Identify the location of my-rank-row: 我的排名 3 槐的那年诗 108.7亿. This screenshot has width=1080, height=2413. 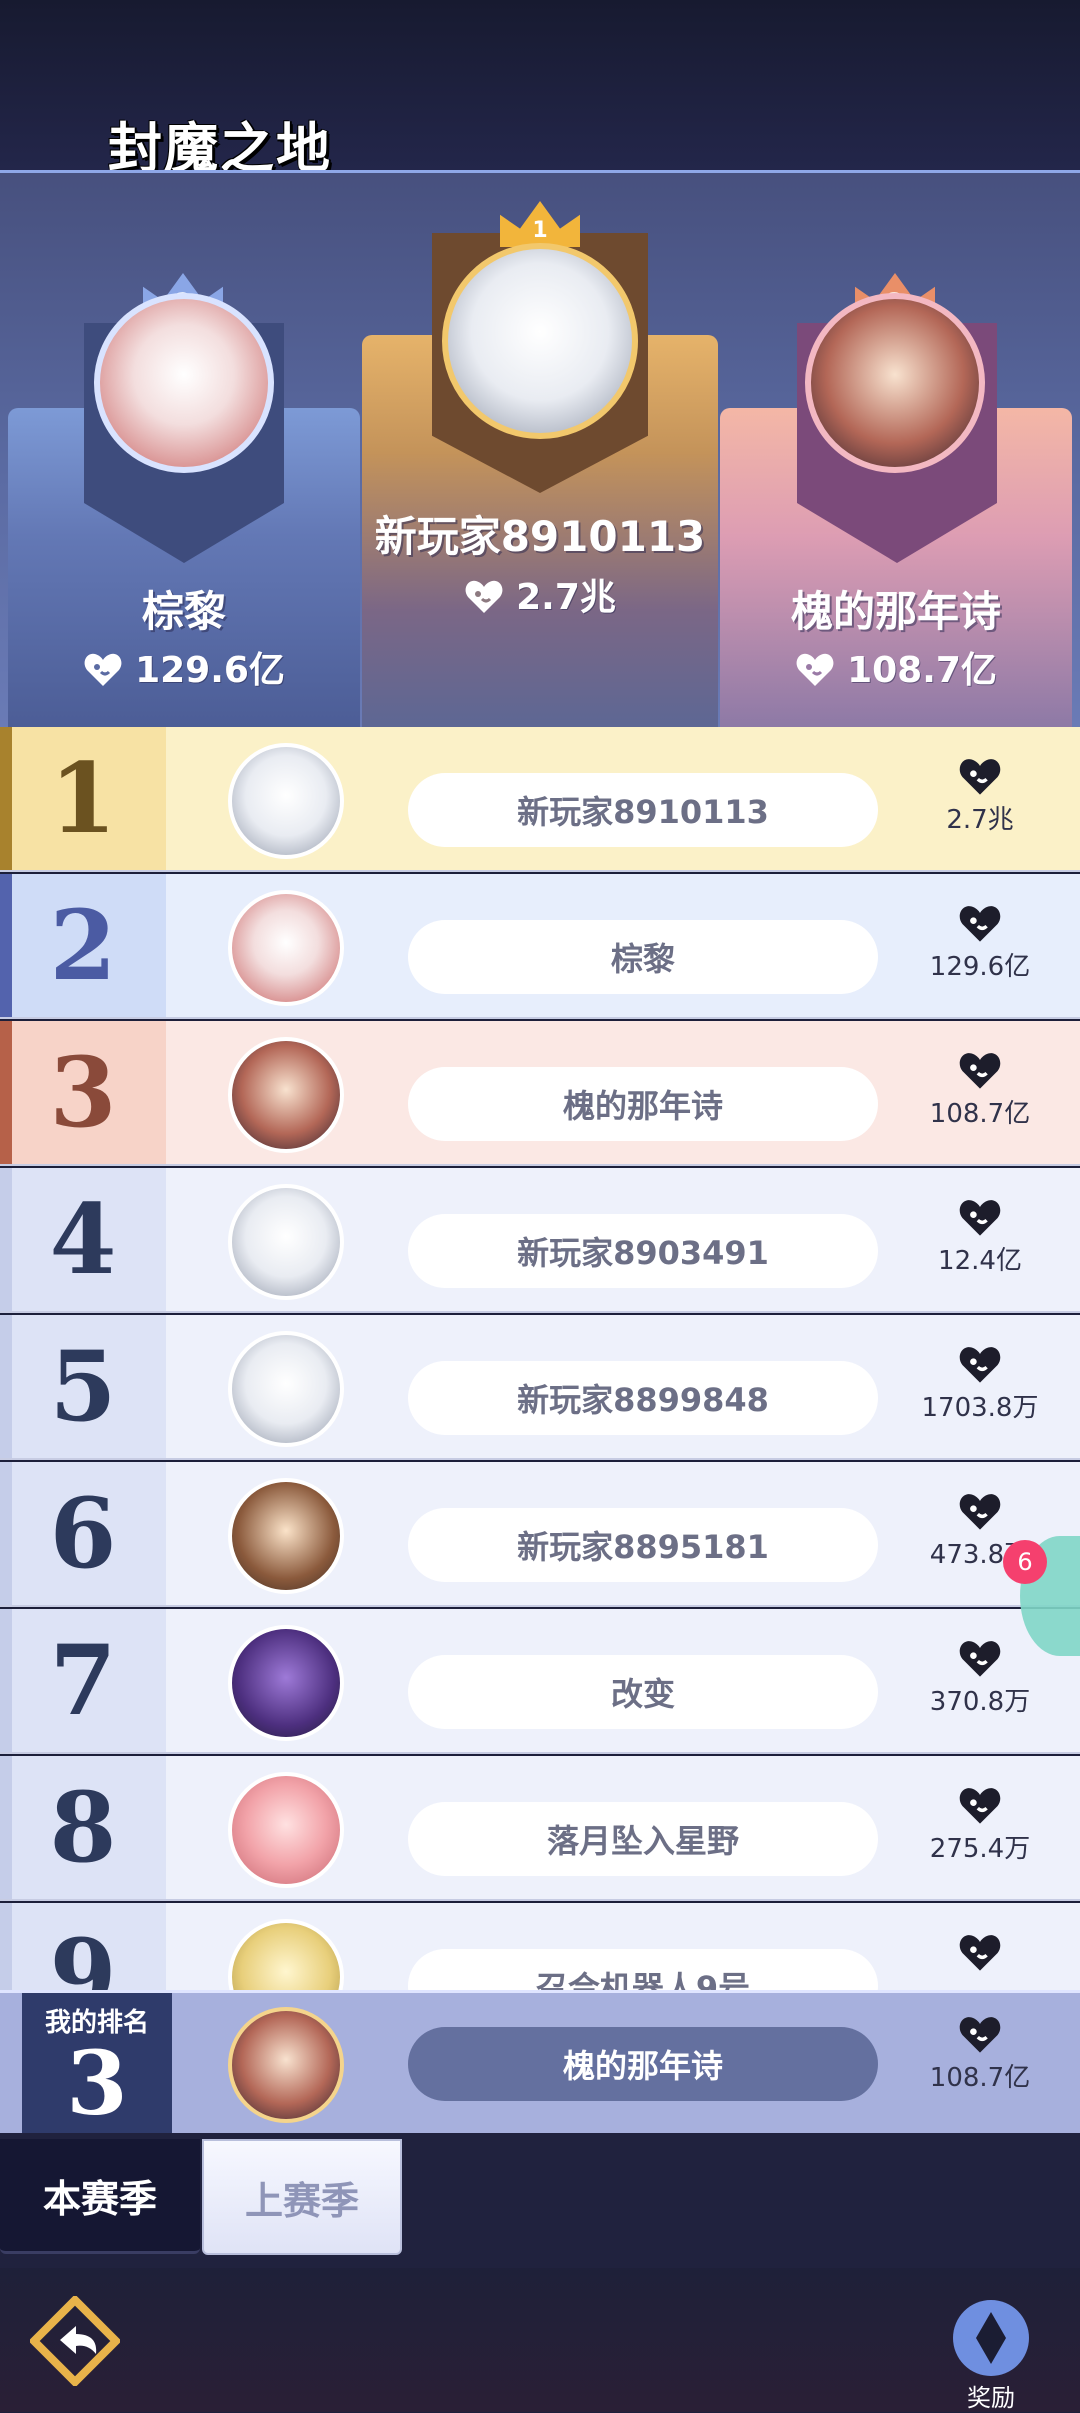
(540, 2063).